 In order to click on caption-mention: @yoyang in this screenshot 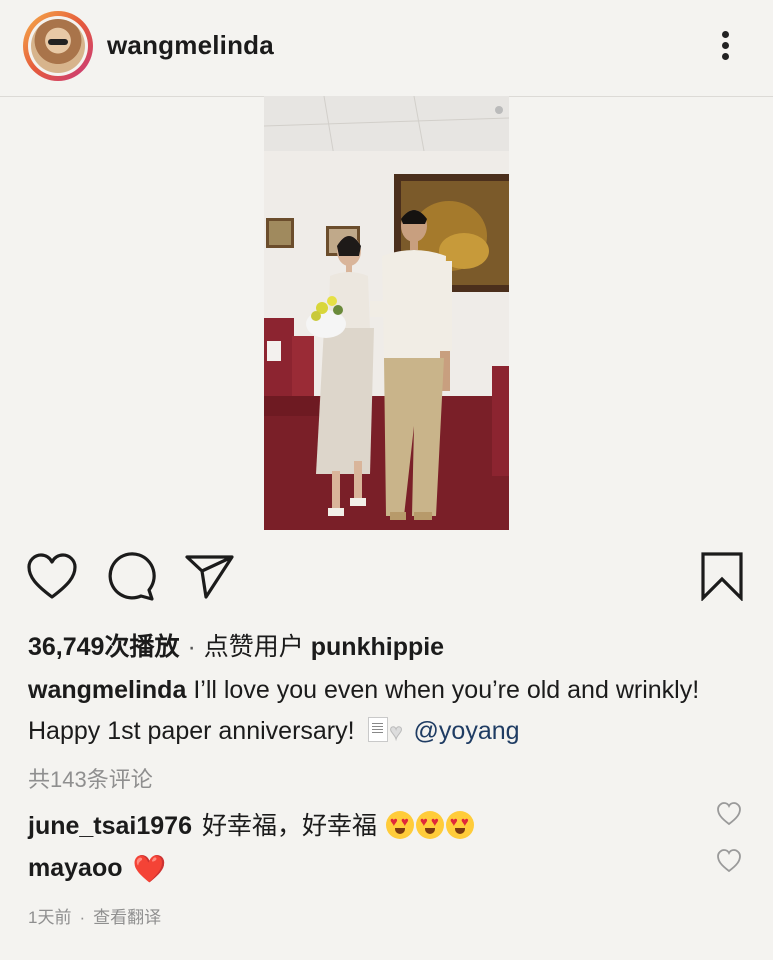, I will do `click(467, 731)`.